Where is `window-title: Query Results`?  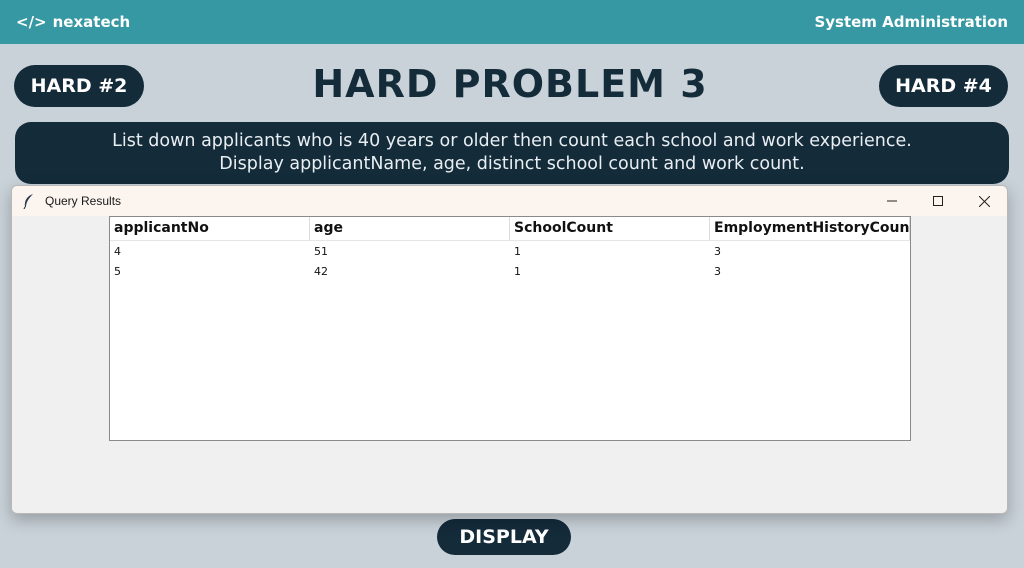
window-title: Query Results is located at coordinates (83, 201).